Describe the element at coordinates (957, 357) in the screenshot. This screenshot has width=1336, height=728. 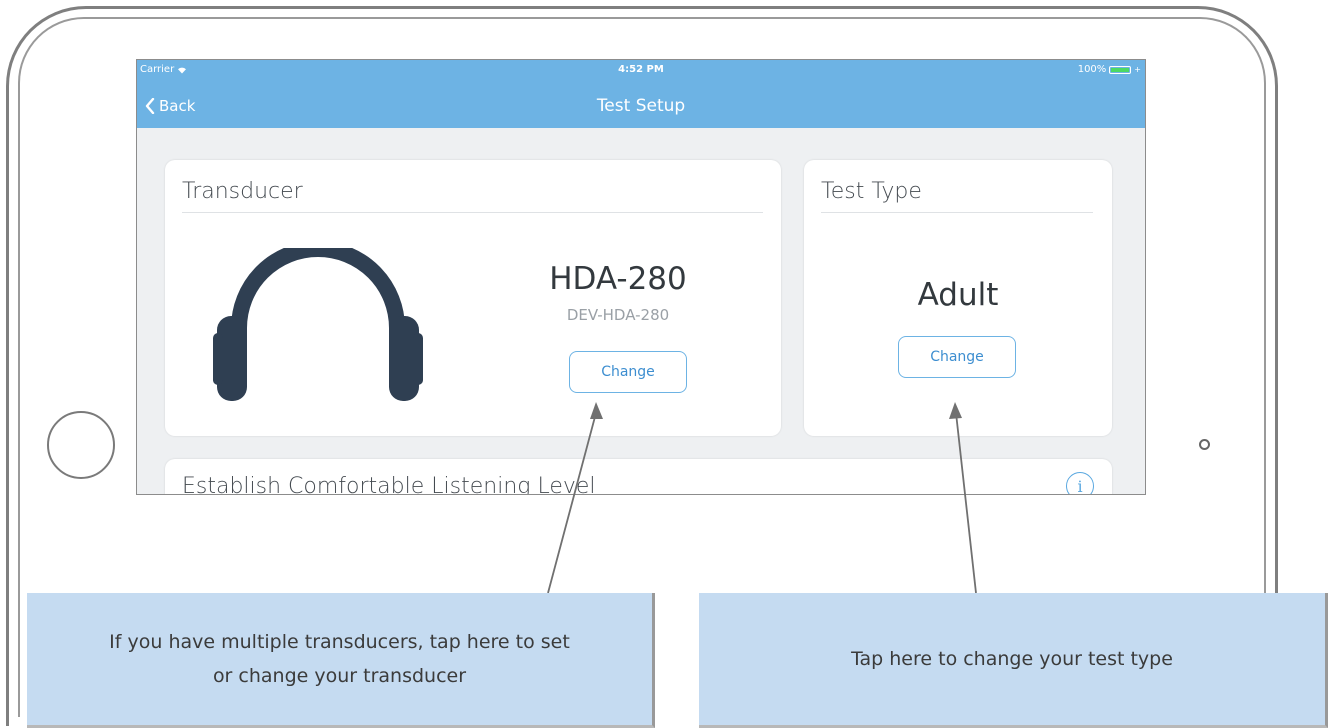
I see `change-test-type-button: Change` at that location.